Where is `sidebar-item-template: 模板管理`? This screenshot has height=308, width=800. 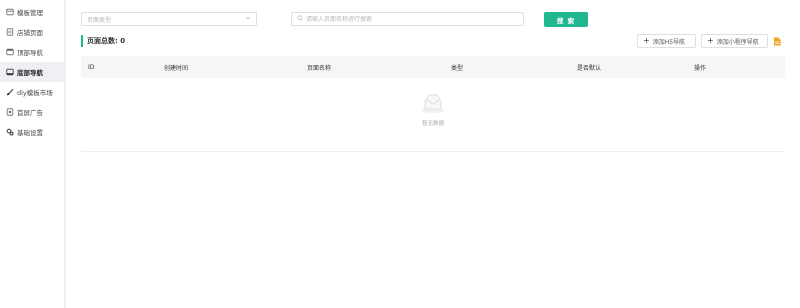
sidebar-item-template: 模板管理 is located at coordinates (32, 12).